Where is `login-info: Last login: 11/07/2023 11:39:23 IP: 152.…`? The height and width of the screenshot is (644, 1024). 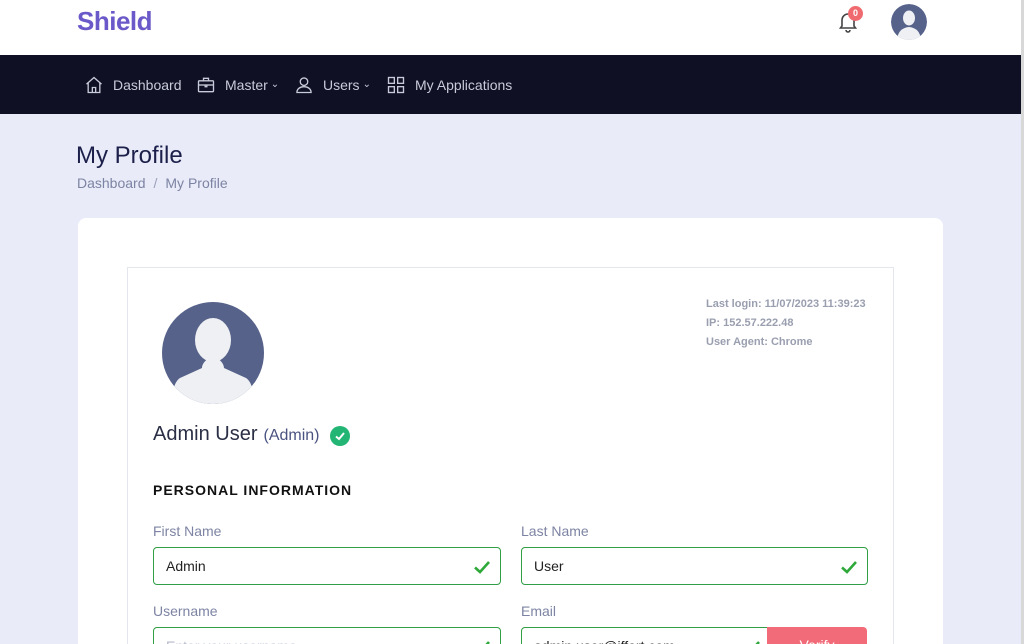 login-info: Last login: 11/07/2023 11:39:23 IP: 152.… is located at coordinates (786, 323).